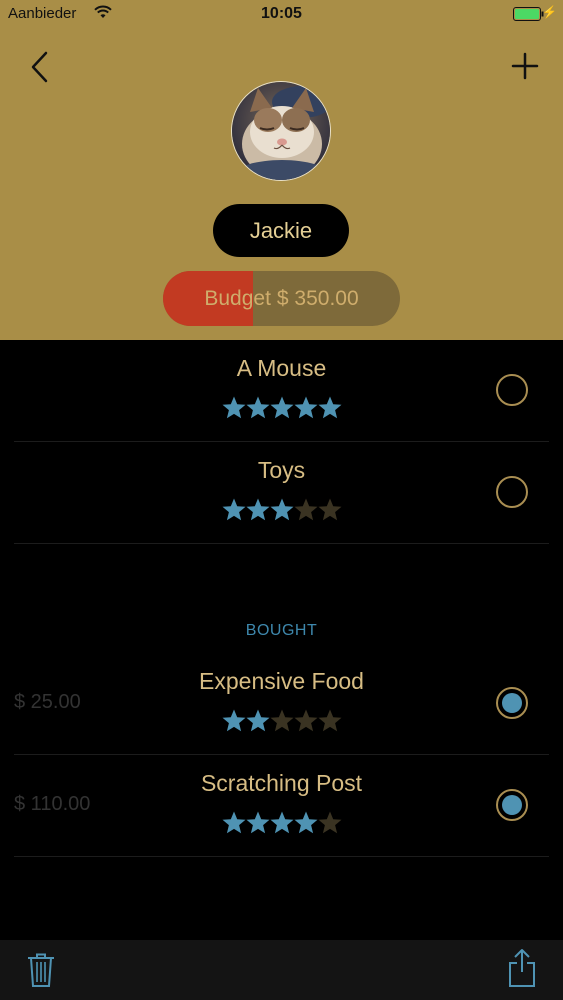  I want to click on budget-label-group: Budget $ 350.00, so click(281, 298).